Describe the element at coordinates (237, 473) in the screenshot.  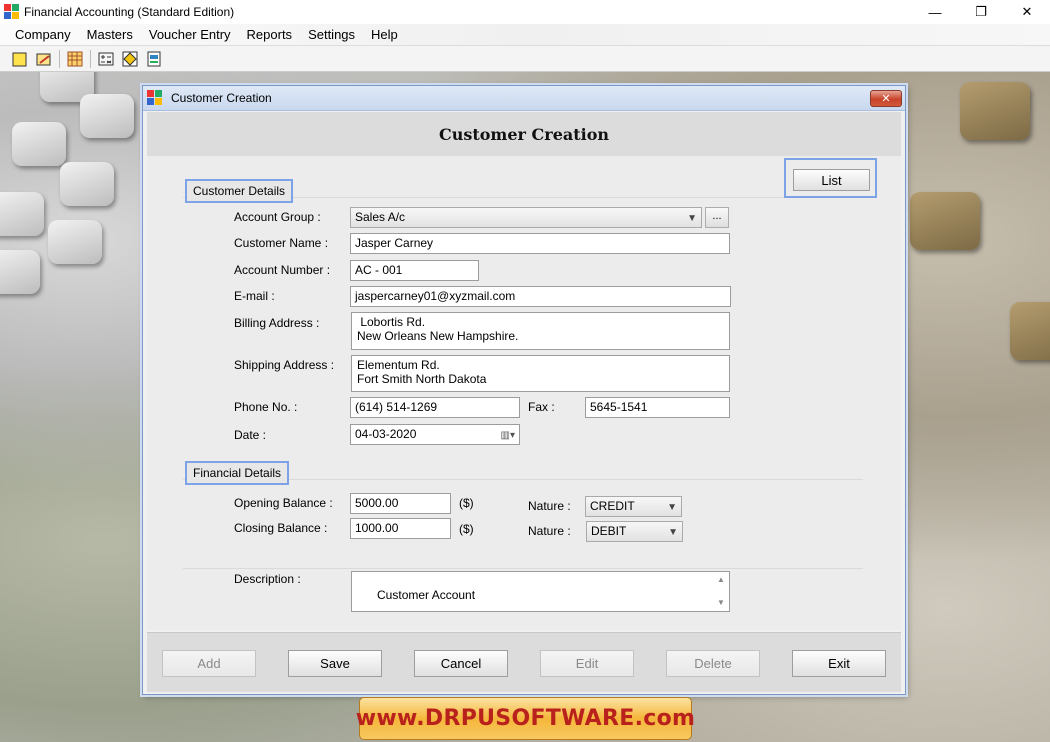
I see `financial-details-tab: Financial Details` at that location.